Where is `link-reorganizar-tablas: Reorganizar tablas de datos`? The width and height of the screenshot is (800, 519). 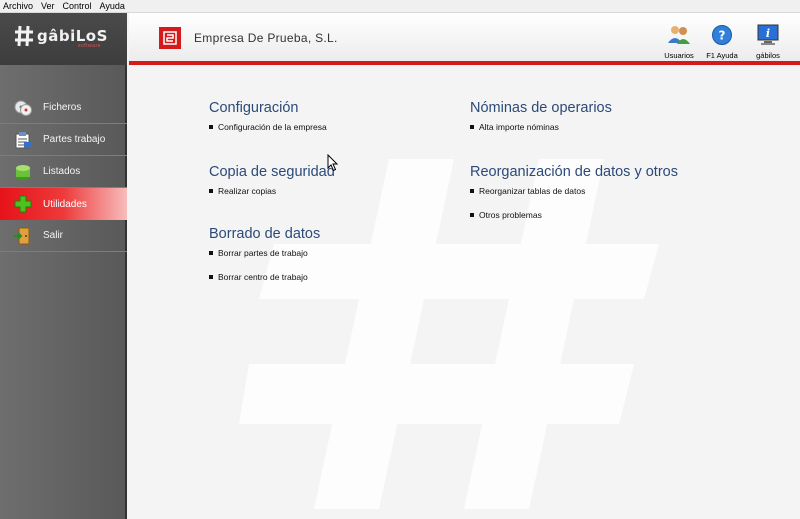 link-reorganizar-tablas: Reorganizar tablas de datos is located at coordinates (574, 191).